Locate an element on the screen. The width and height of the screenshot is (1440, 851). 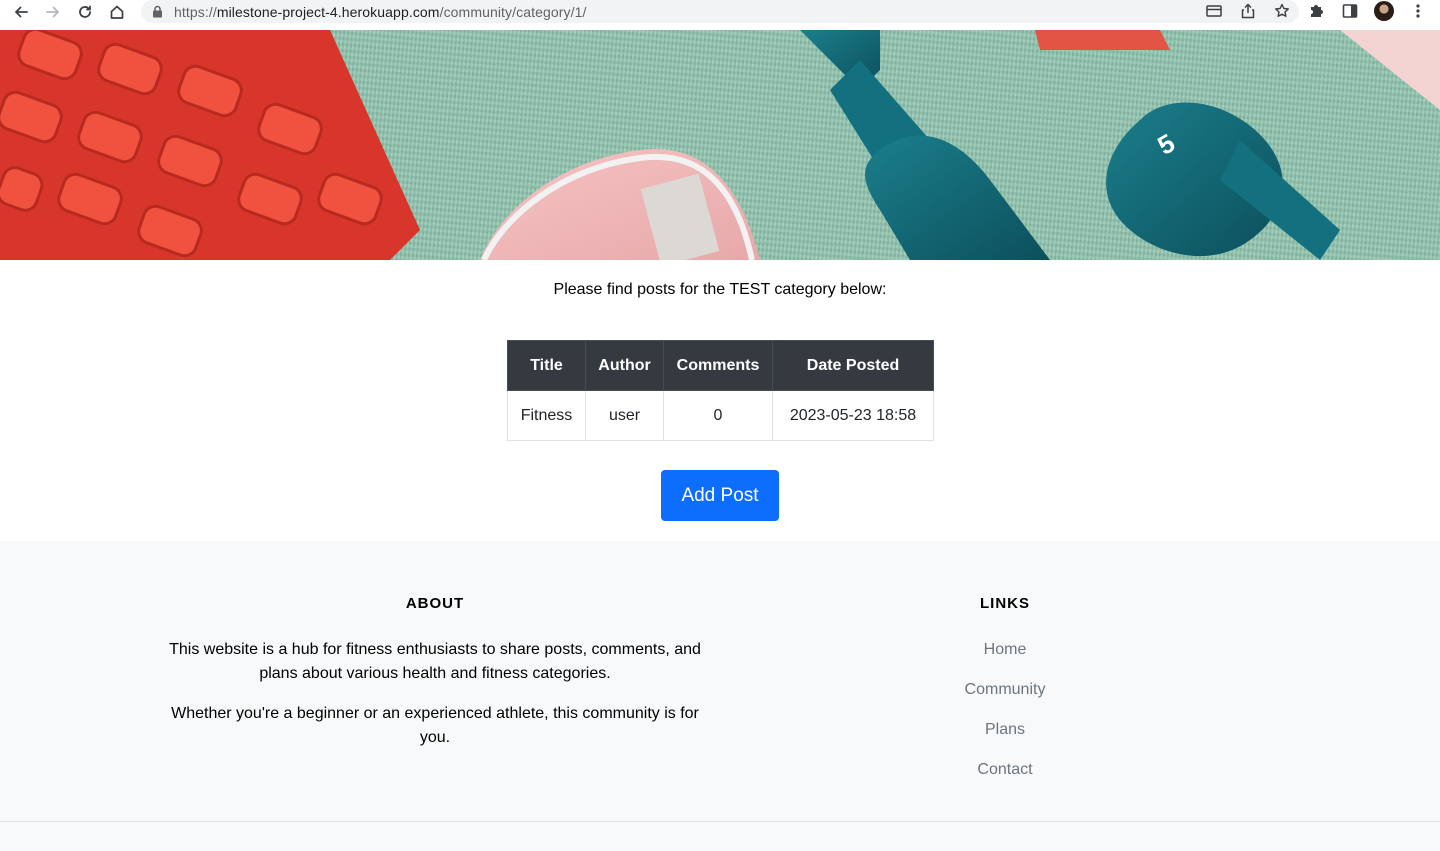
star-icon is located at coordinates (1282, 10).